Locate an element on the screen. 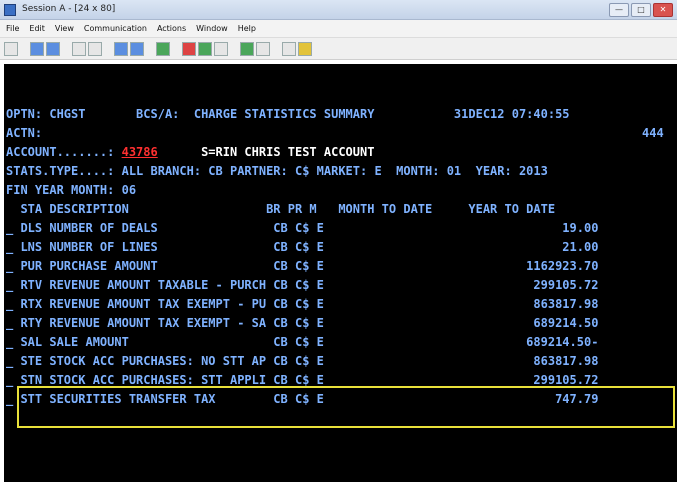 This screenshot has width=677, height=482. close-button: ✕ is located at coordinates (663, 10).